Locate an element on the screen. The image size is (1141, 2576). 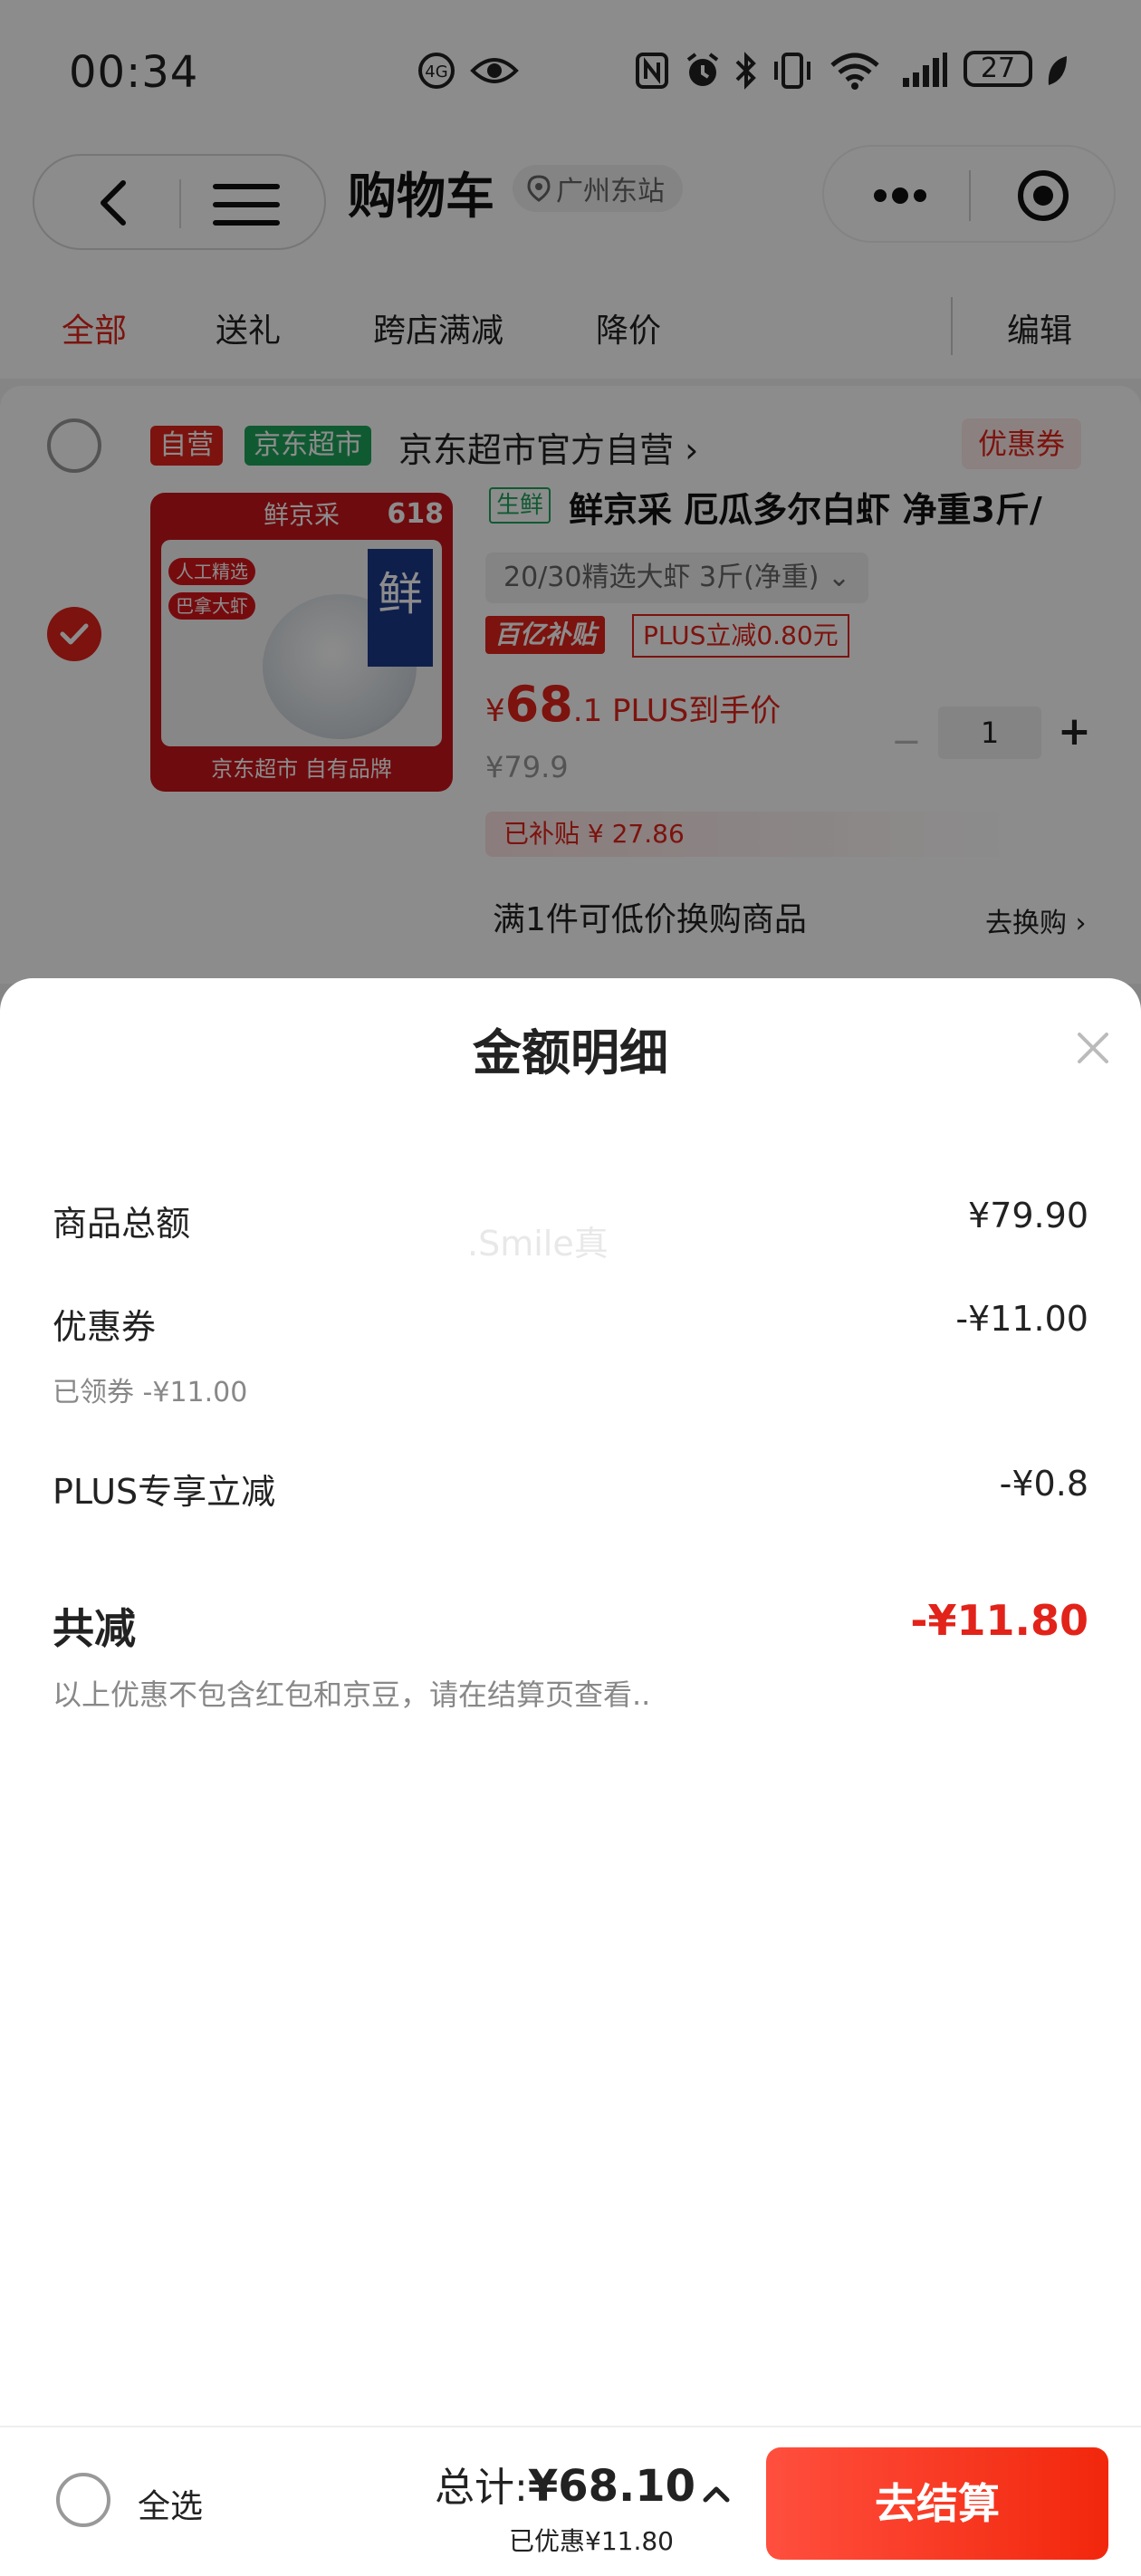
detail-toggle-button is located at coordinates (717, 2493).